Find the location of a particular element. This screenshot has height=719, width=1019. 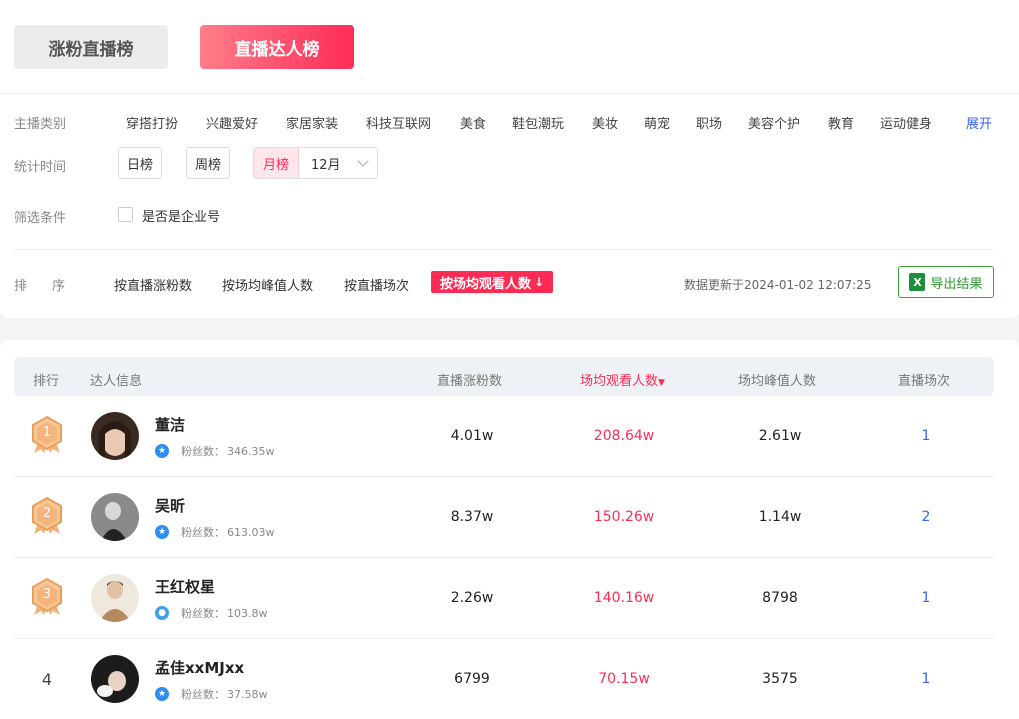

month-select: 12月 is located at coordinates (338, 163).